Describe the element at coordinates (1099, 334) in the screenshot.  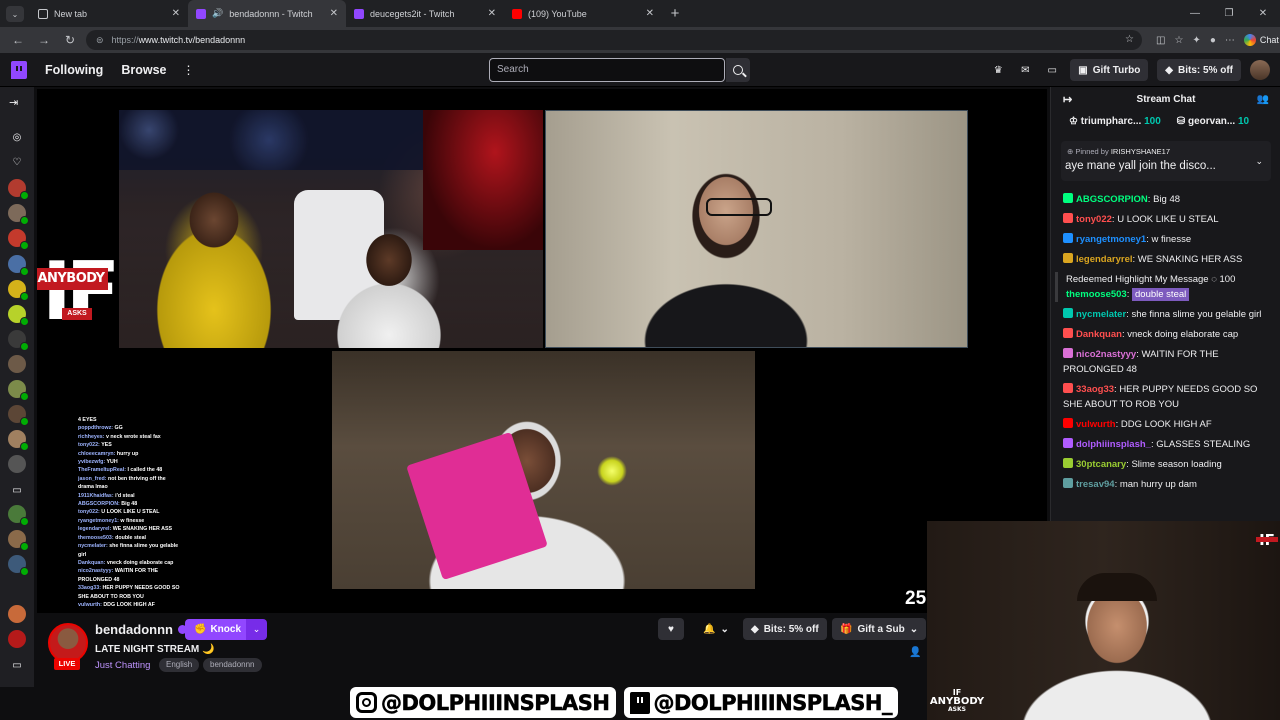
I see `chat-username: Dankquan` at that location.